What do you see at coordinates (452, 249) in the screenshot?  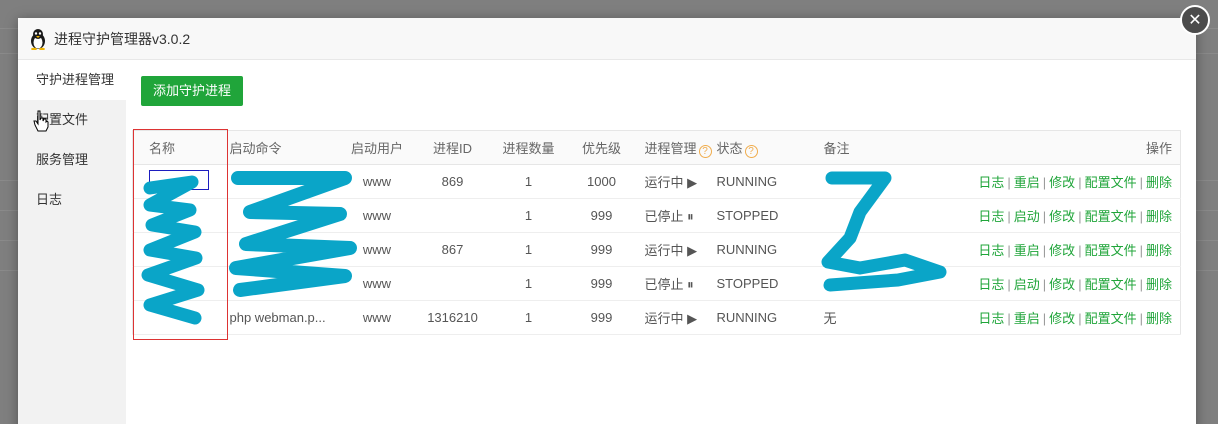 I see `process-id: 867` at bounding box center [452, 249].